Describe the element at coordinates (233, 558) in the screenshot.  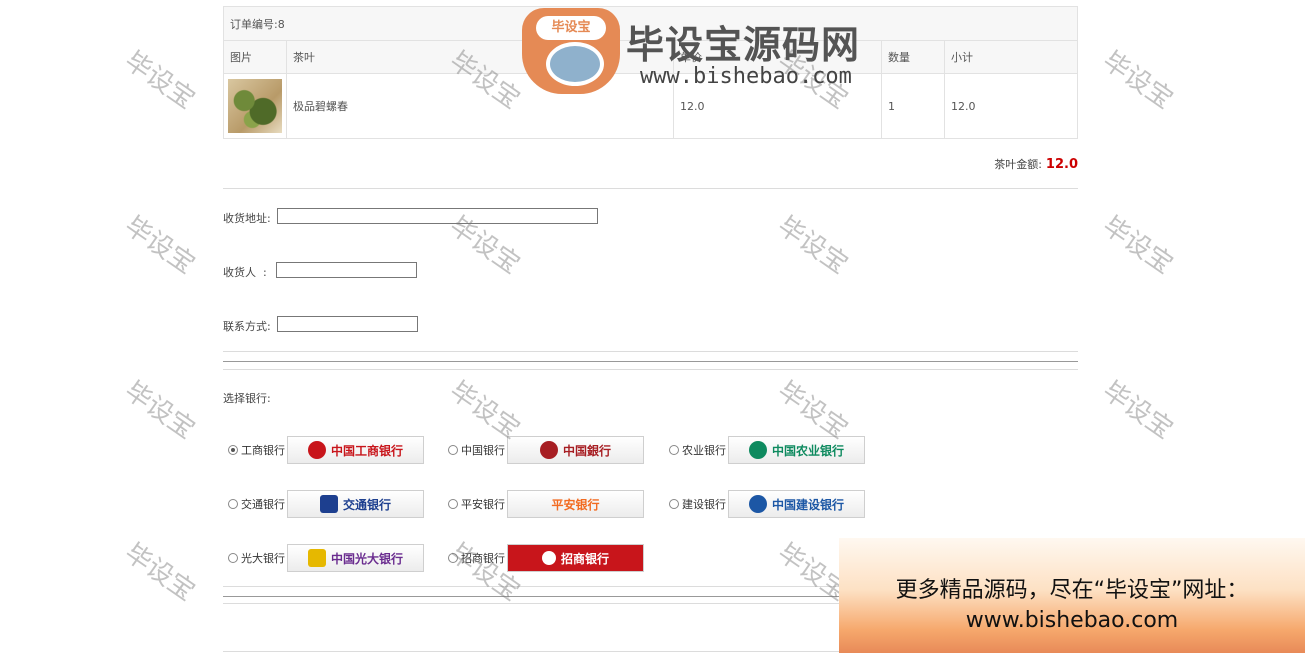
I see `radio-ceb` at that location.